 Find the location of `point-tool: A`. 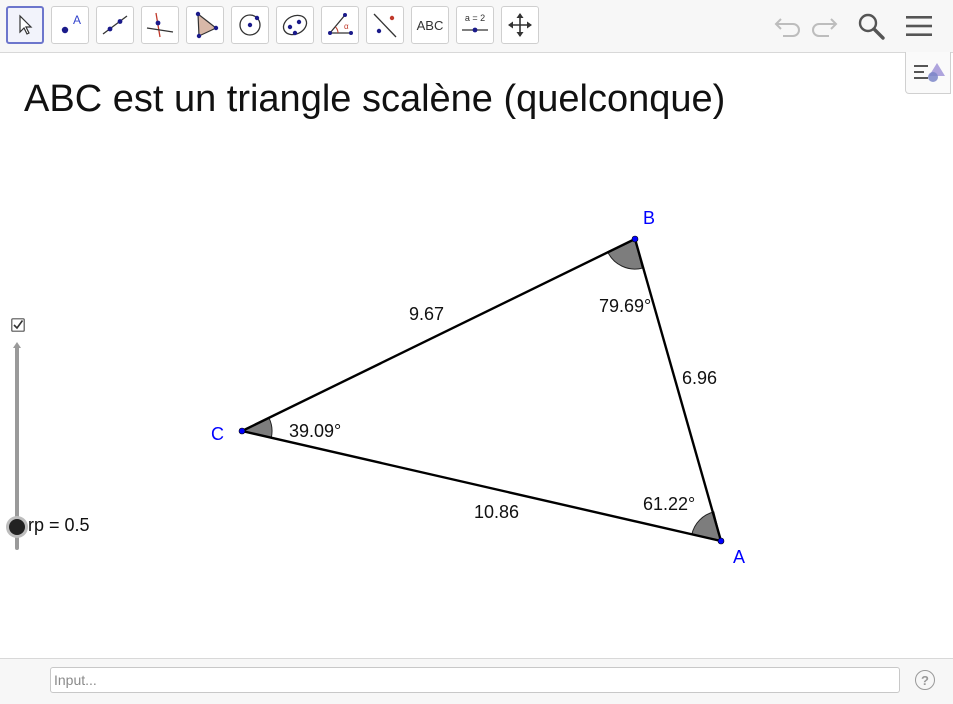

point-tool: A is located at coordinates (70, 25).